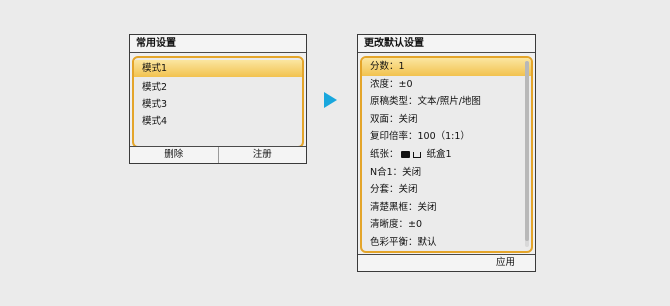 Image resolution: width=670 pixels, height=306 pixels. I want to click on list-item-color-balance: 色彩平衡：默认, so click(446, 242).